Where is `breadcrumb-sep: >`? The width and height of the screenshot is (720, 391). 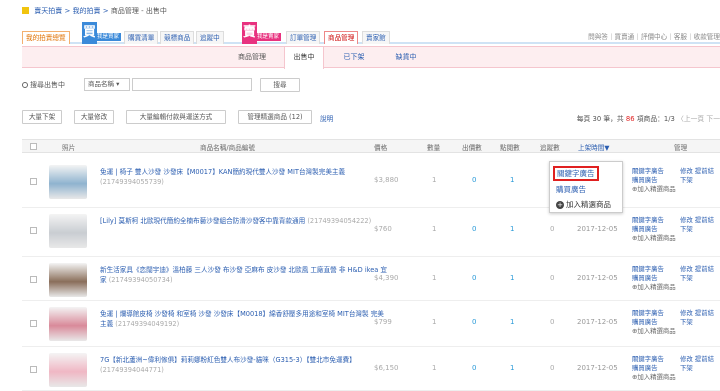 breadcrumb-sep: > is located at coordinates (68, 11).